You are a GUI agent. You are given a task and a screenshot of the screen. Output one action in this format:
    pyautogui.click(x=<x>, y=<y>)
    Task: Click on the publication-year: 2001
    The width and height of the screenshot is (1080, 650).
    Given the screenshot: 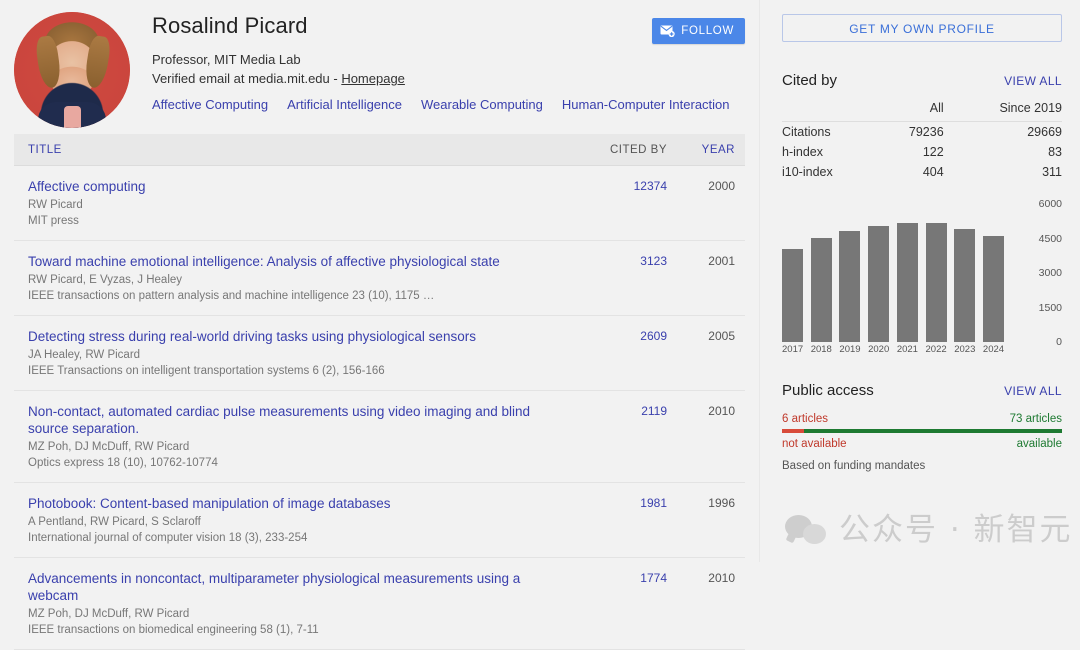 What is the action you would take?
    pyautogui.click(x=721, y=261)
    